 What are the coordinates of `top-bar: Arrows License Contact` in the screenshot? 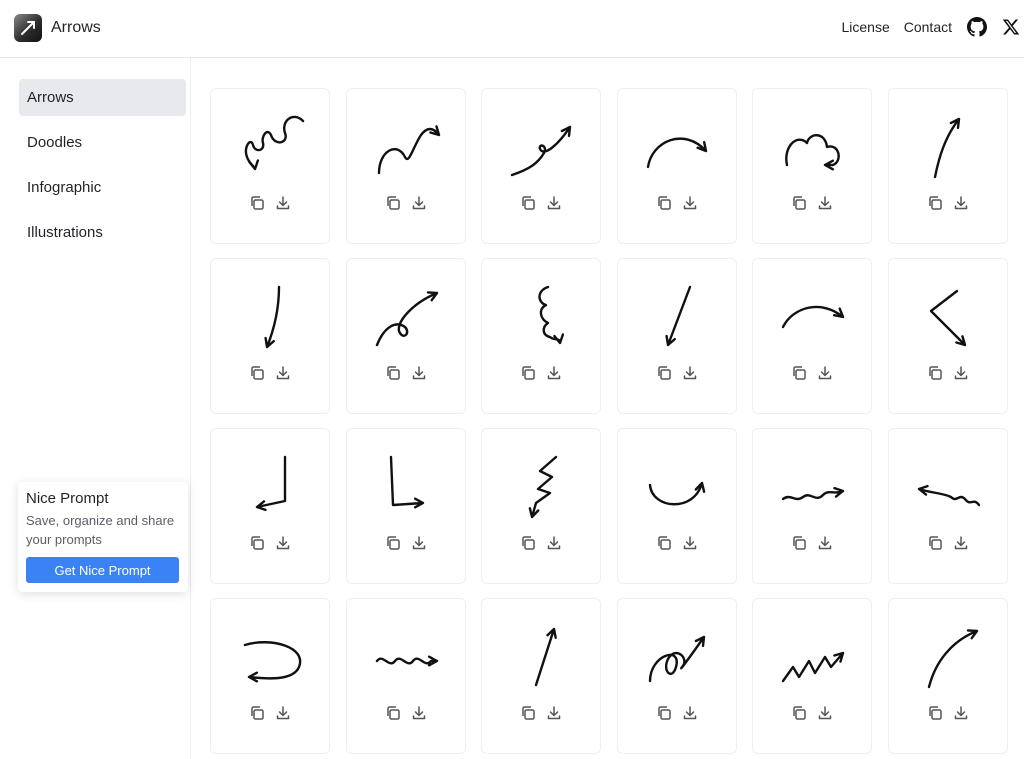 It's located at (512, 29).